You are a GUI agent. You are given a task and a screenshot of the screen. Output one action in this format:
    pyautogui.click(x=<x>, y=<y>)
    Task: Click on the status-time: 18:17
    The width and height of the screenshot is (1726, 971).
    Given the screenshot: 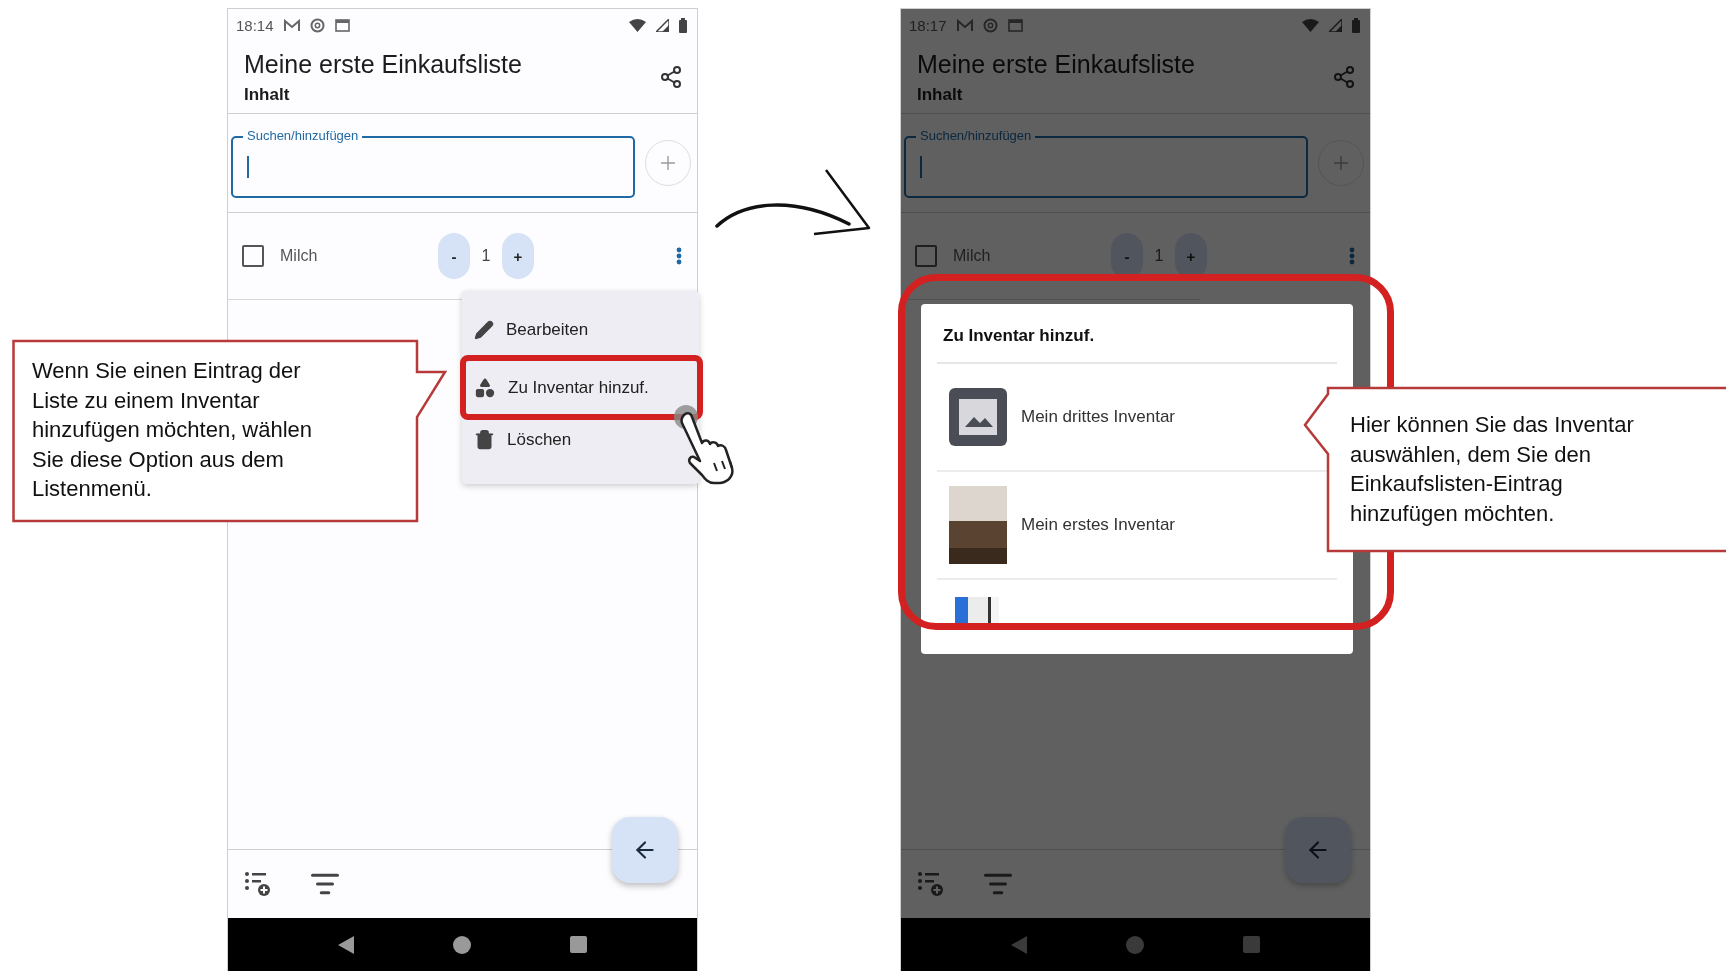 What is the action you would take?
    pyautogui.click(x=928, y=25)
    